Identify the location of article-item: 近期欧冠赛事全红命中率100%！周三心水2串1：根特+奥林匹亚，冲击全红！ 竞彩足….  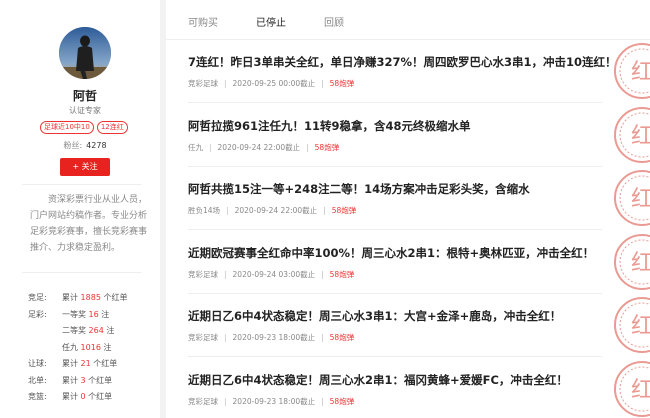
(408, 262).